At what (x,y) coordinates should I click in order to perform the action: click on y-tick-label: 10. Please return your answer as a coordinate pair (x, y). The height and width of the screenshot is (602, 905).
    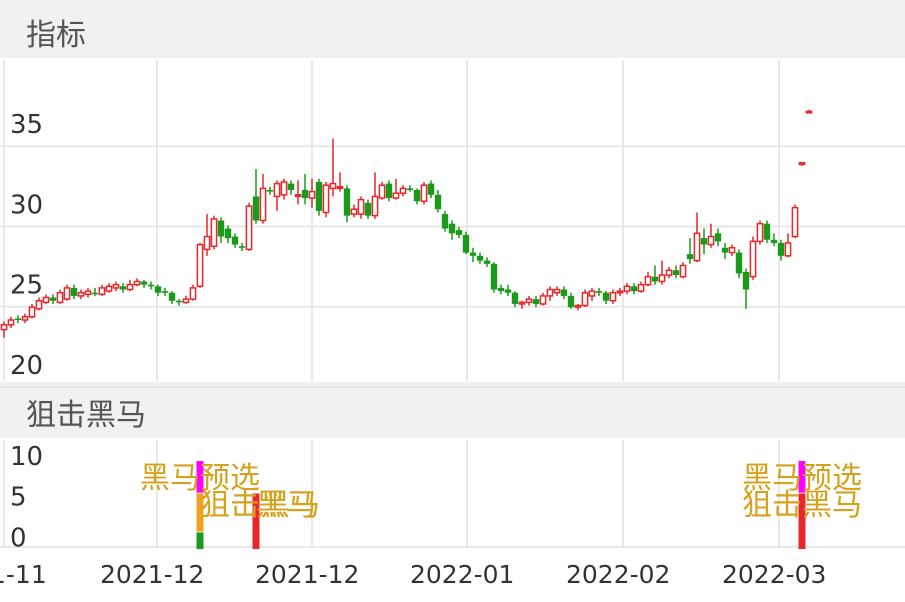
    Looking at the image, I should click on (26, 457).